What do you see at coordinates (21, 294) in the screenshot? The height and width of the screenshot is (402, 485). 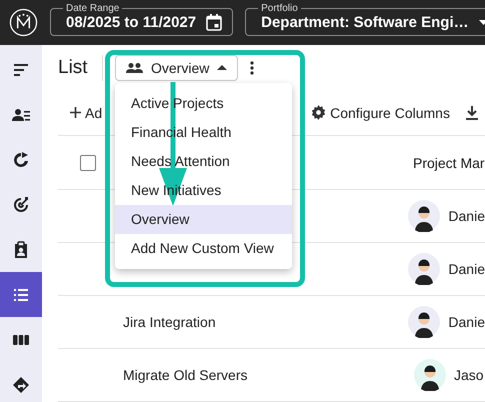 I see `sidebar-item` at bounding box center [21, 294].